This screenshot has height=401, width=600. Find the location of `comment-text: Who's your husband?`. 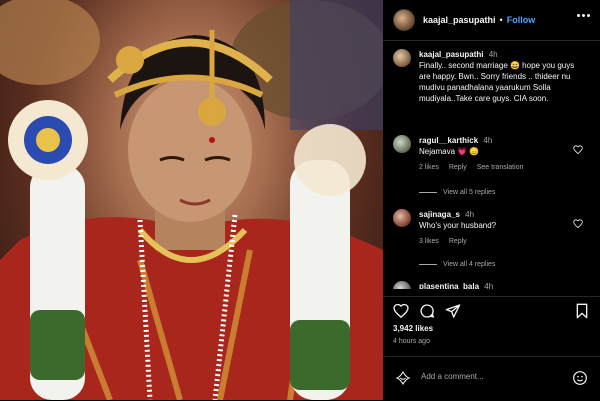

comment-text: Who's your husband? is located at coordinates (458, 225).